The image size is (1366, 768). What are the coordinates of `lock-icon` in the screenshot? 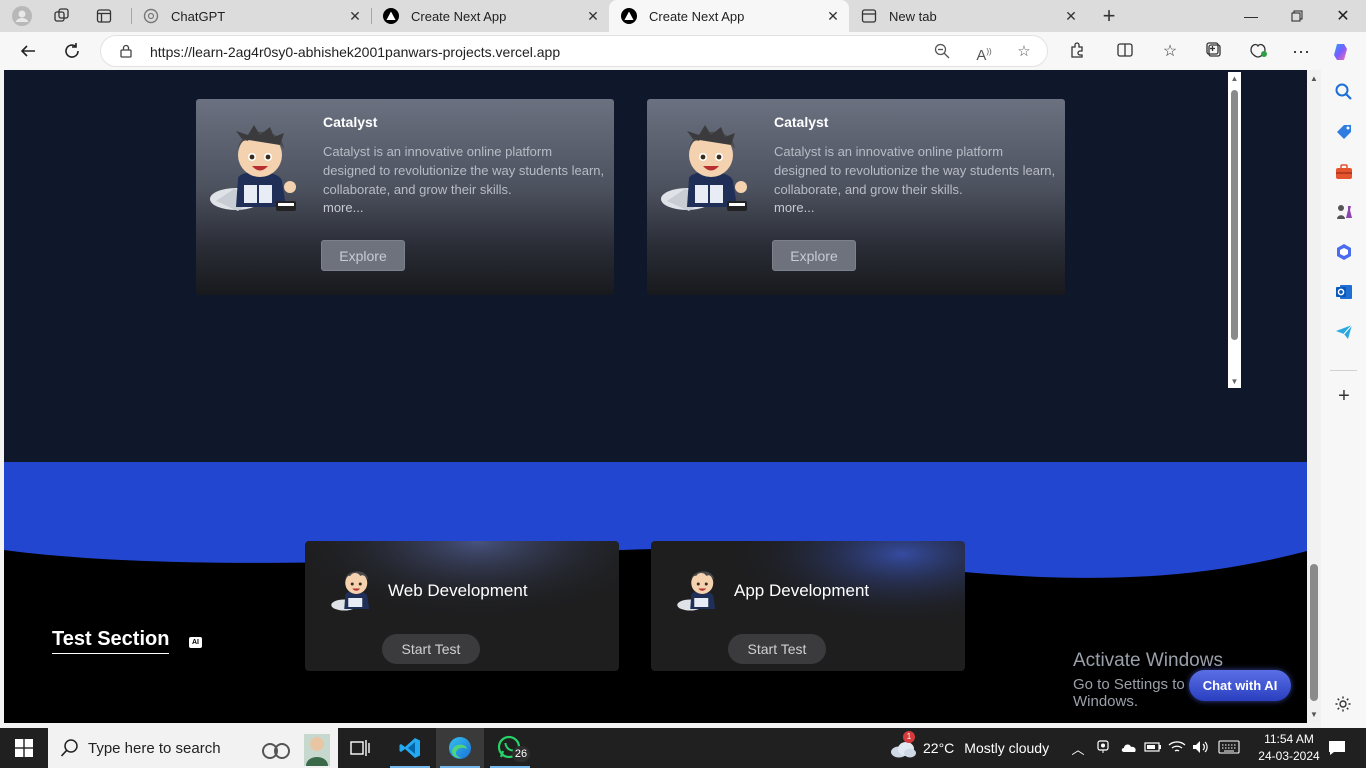 It's located at (126, 51).